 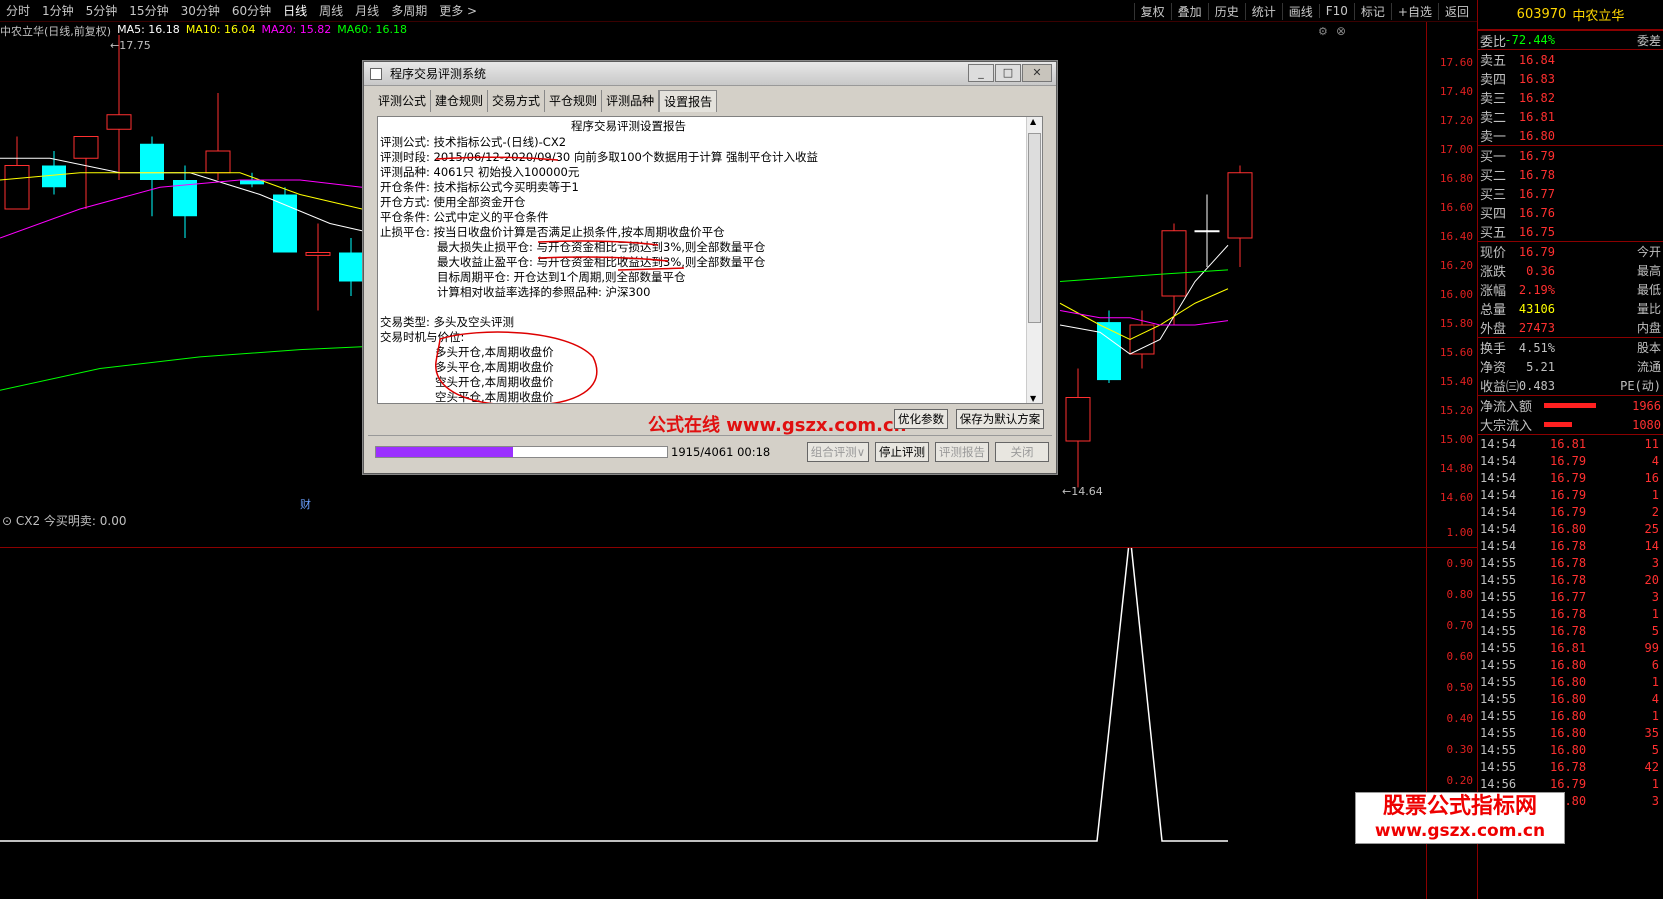 What do you see at coordinates (1493, 310) in the screenshot?
I see `quote-label: 总量` at bounding box center [1493, 310].